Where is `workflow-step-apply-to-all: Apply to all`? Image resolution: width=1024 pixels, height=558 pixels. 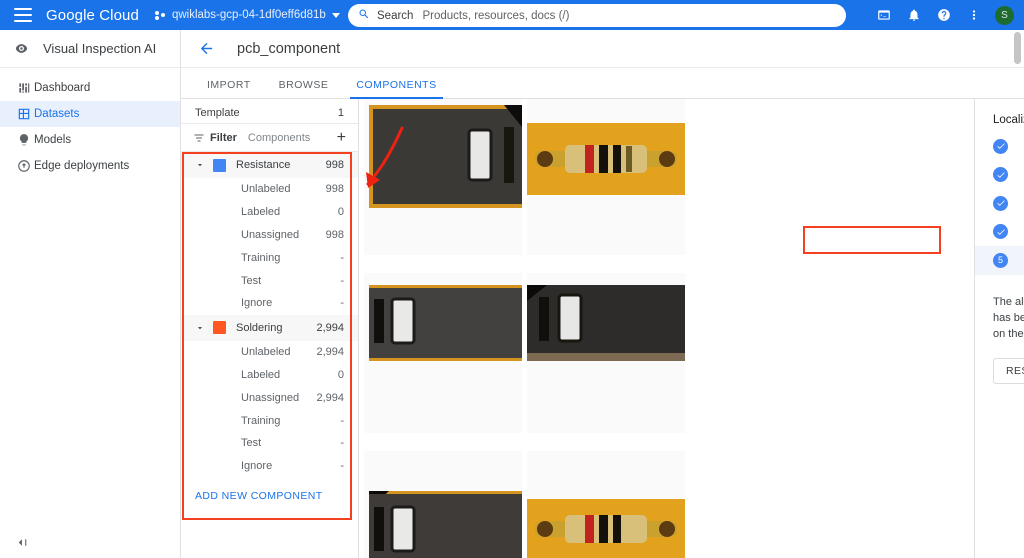 workflow-step-apply-to-all: Apply to all is located at coordinates (999, 232).